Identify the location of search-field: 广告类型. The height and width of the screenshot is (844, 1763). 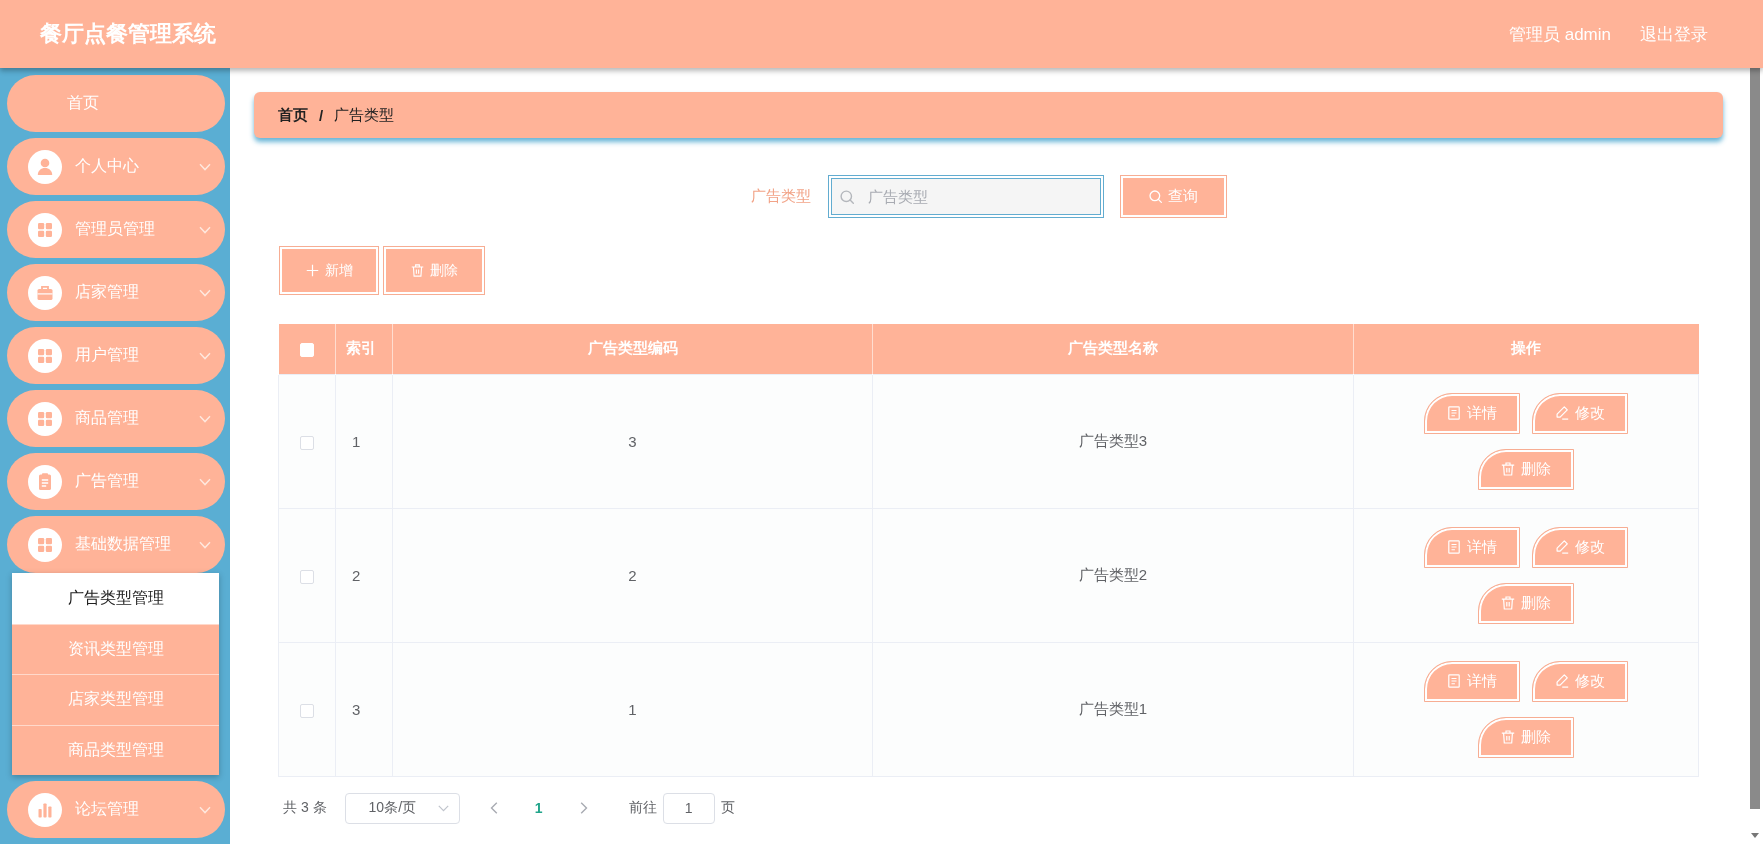
(965, 196).